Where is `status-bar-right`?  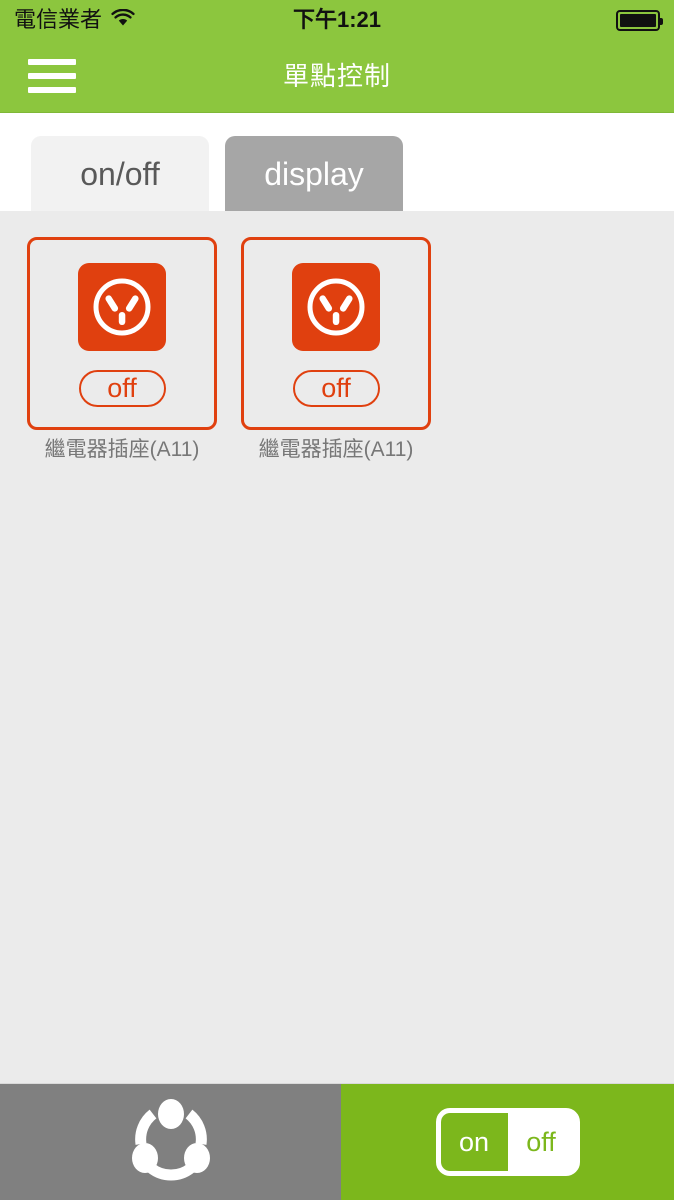
status-bar-right is located at coordinates (639, 20).